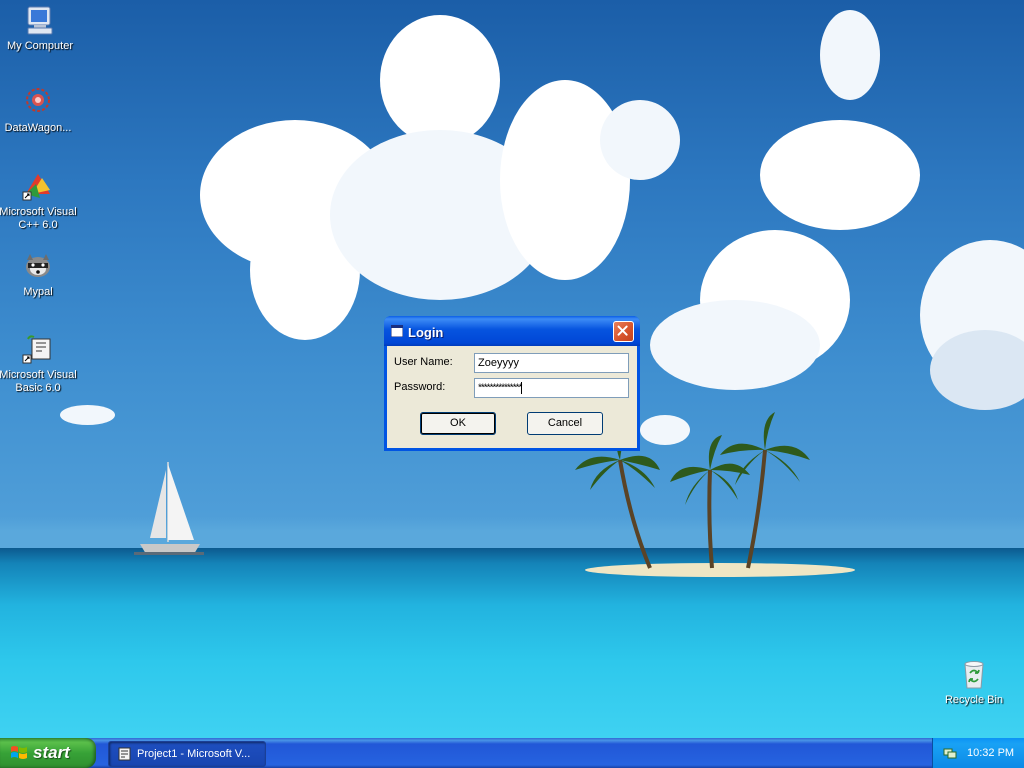 This screenshot has height=768, width=1024. What do you see at coordinates (36, 187) in the screenshot?
I see `visual-cpp-icon` at bounding box center [36, 187].